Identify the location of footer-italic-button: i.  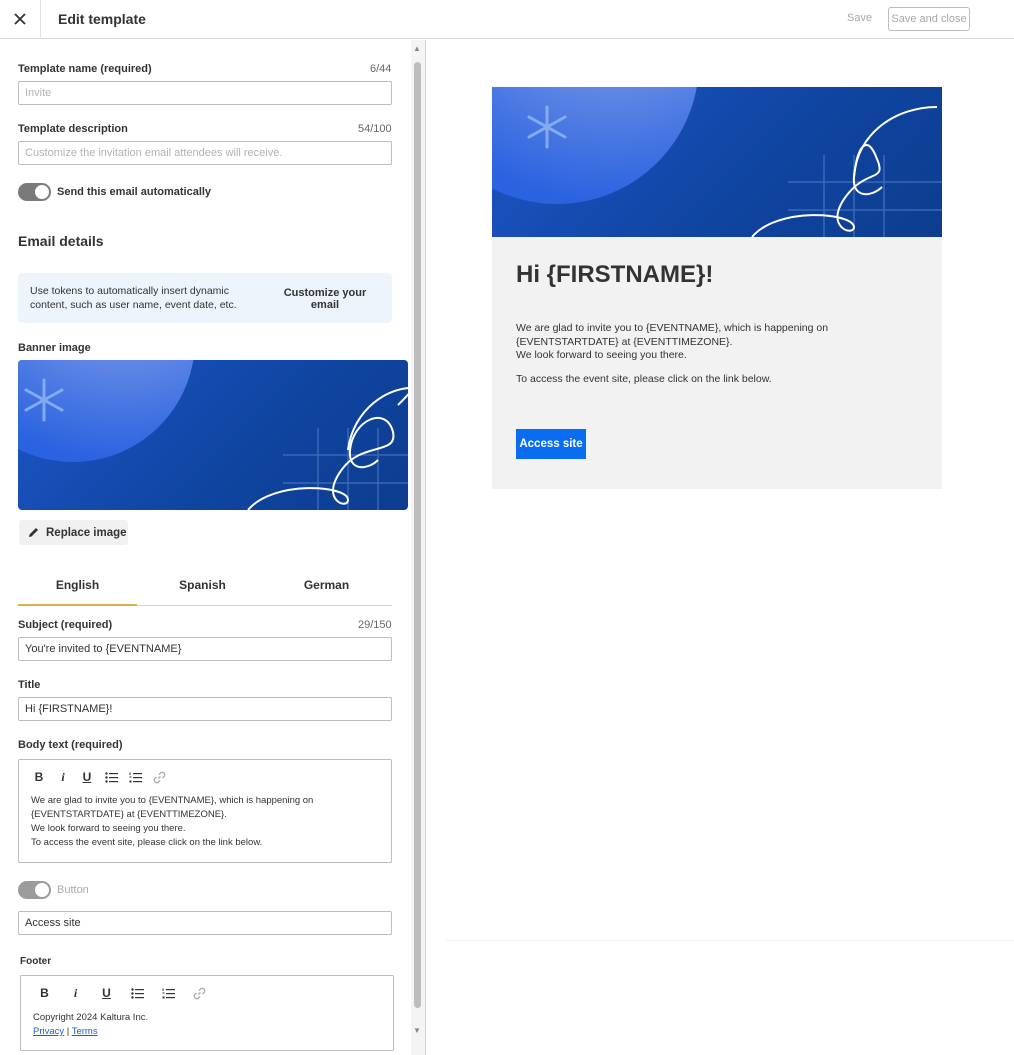
(75, 993).